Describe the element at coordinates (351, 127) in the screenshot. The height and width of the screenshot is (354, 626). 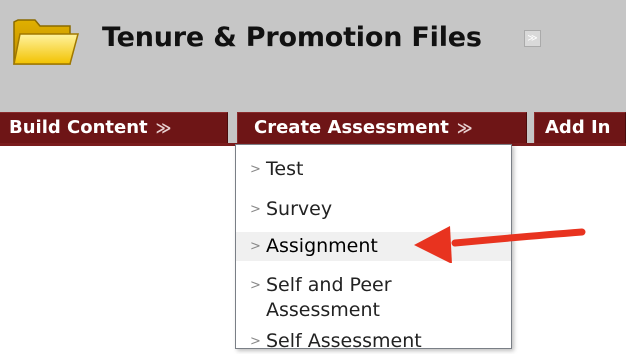
I see `create-assessment-label: Create Assessment` at that location.